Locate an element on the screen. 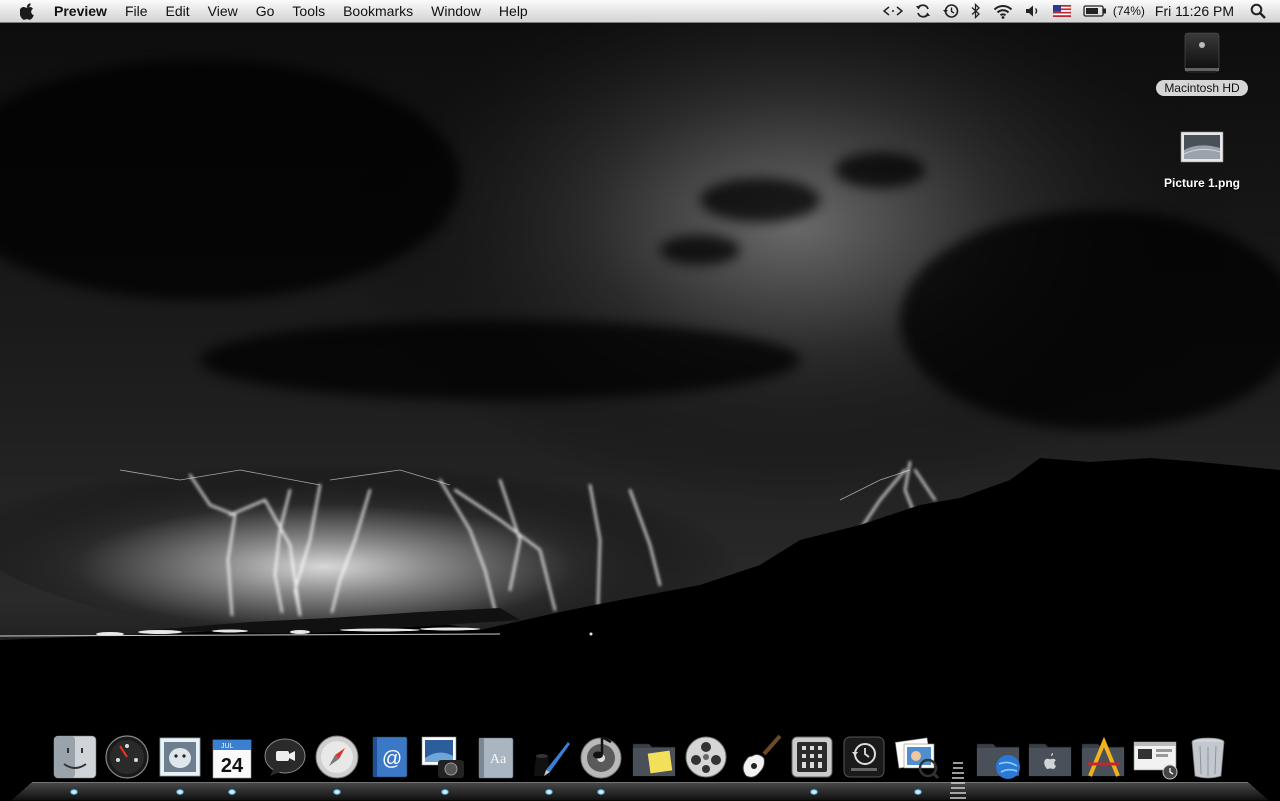  desktop-icon-picture-1: Picture 1.png is located at coordinates (1202, 159).